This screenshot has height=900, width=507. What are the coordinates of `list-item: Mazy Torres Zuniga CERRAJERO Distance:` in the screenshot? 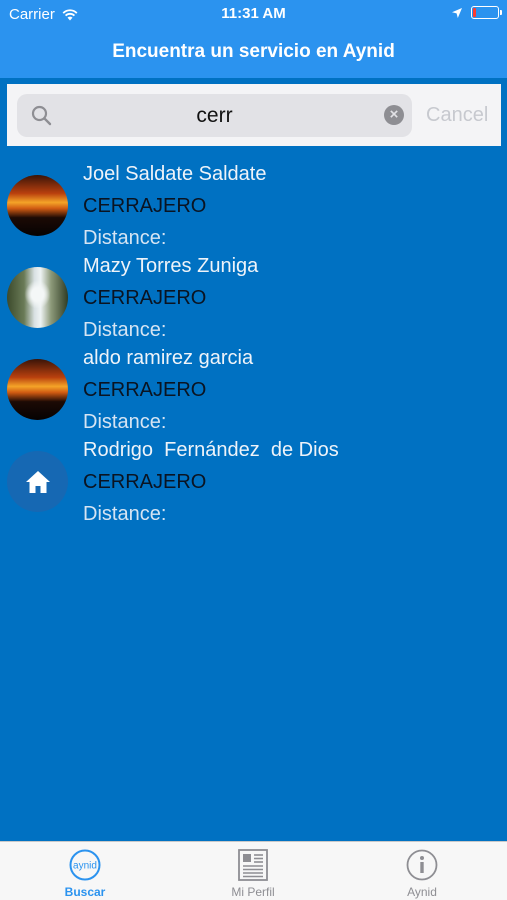 It's located at (253, 296).